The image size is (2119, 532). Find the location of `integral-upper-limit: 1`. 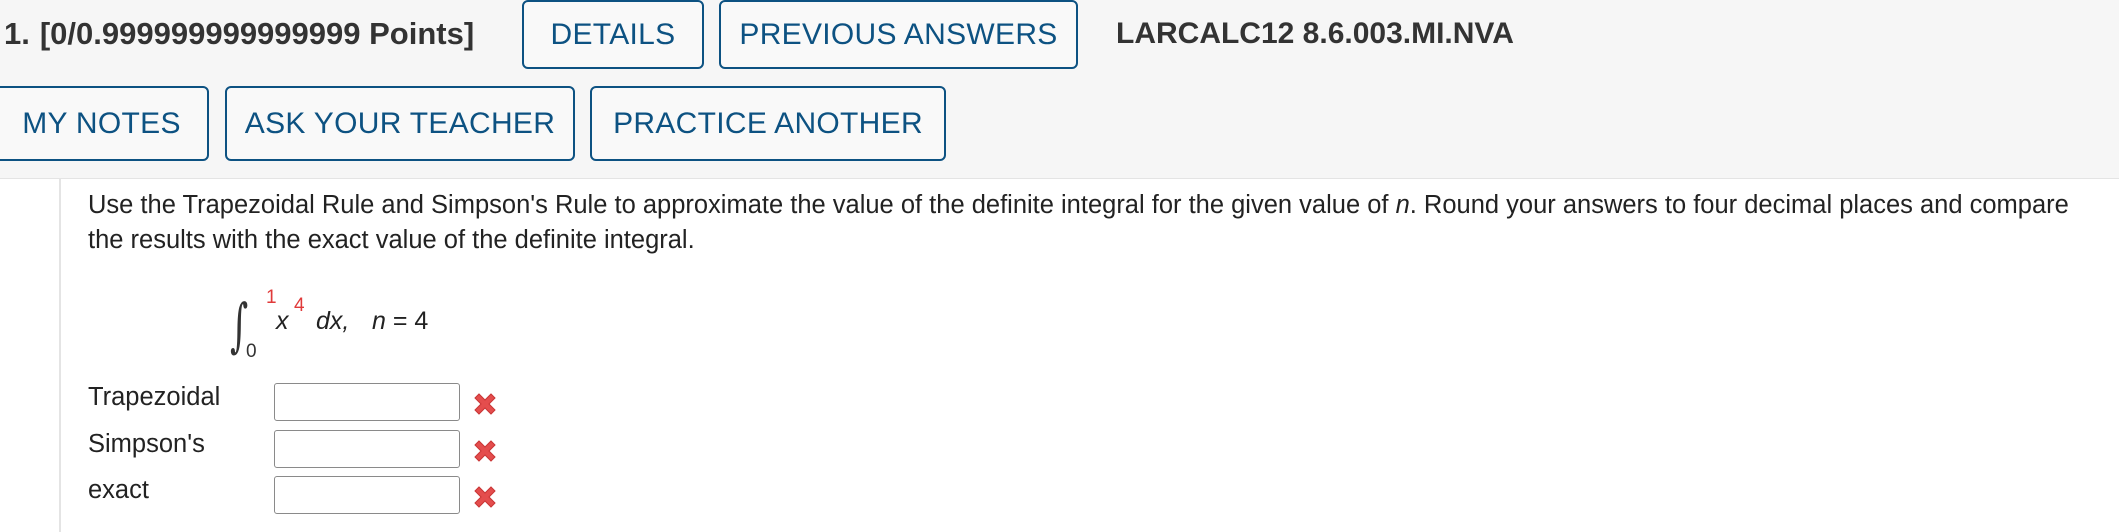

integral-upper-limit: 1 is located at coordinates (271, 297).